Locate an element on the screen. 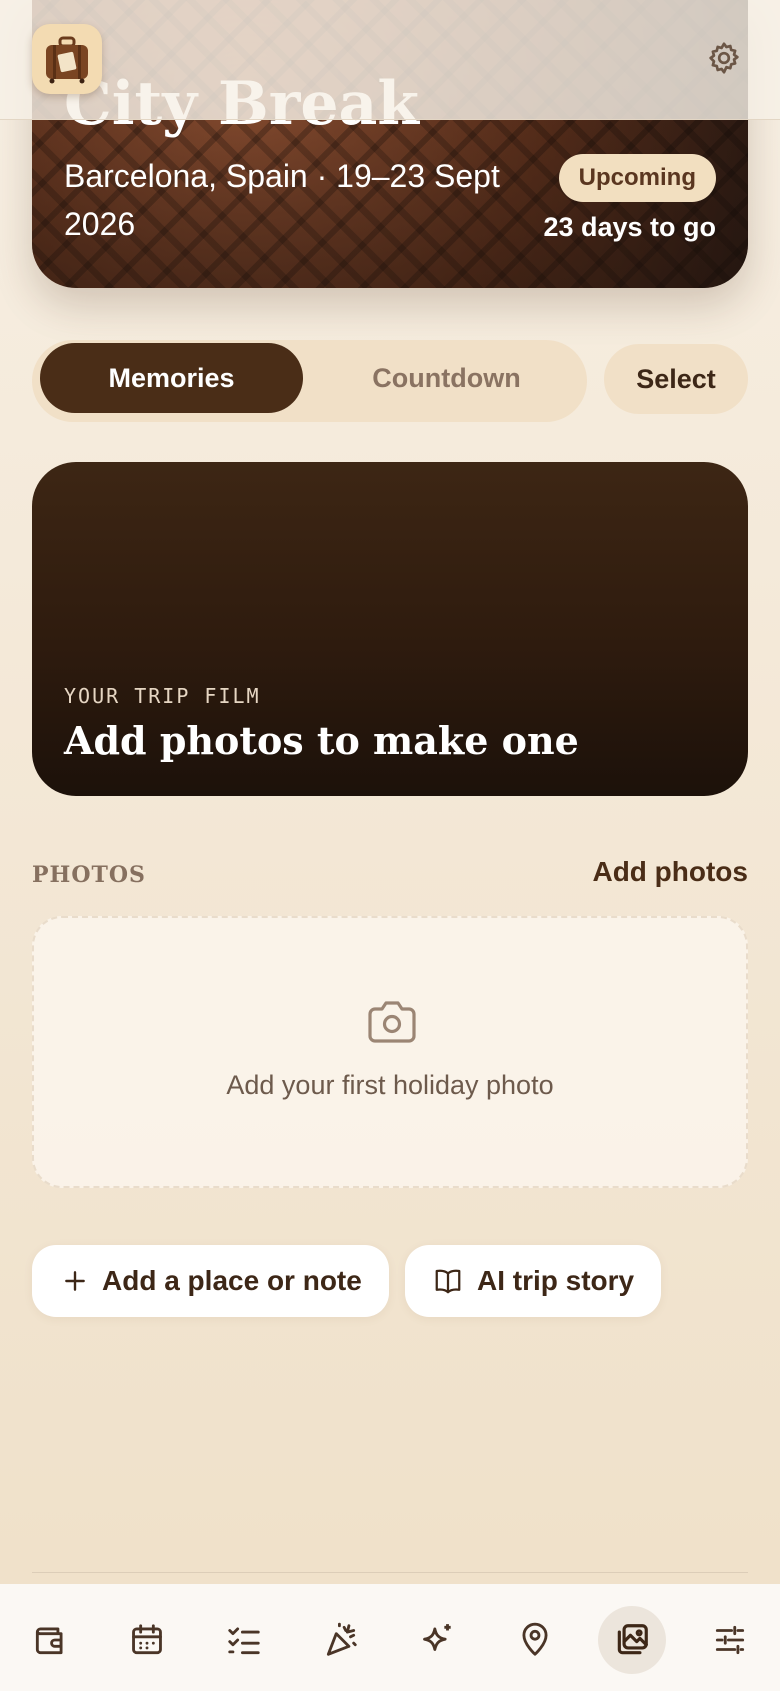 Image resolution: width=780 pixels, height=1691 pixels. party-popper-icon is located at coordinates (341, 1640).